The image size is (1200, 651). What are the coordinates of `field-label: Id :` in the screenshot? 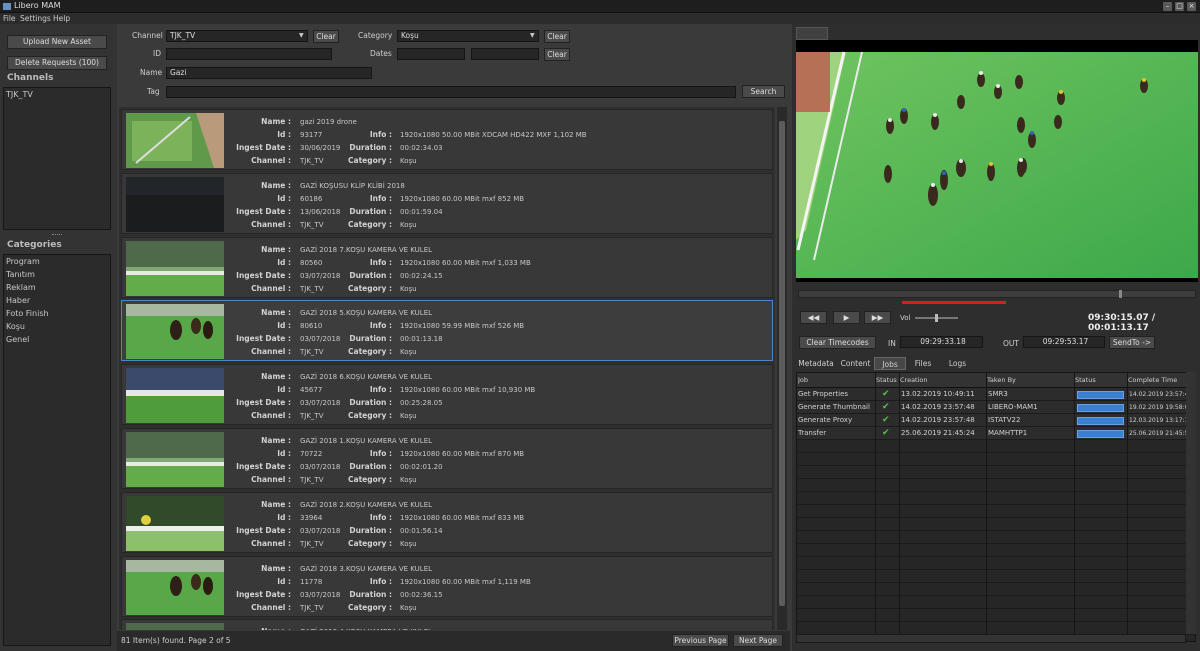 It's located at (284, 134).